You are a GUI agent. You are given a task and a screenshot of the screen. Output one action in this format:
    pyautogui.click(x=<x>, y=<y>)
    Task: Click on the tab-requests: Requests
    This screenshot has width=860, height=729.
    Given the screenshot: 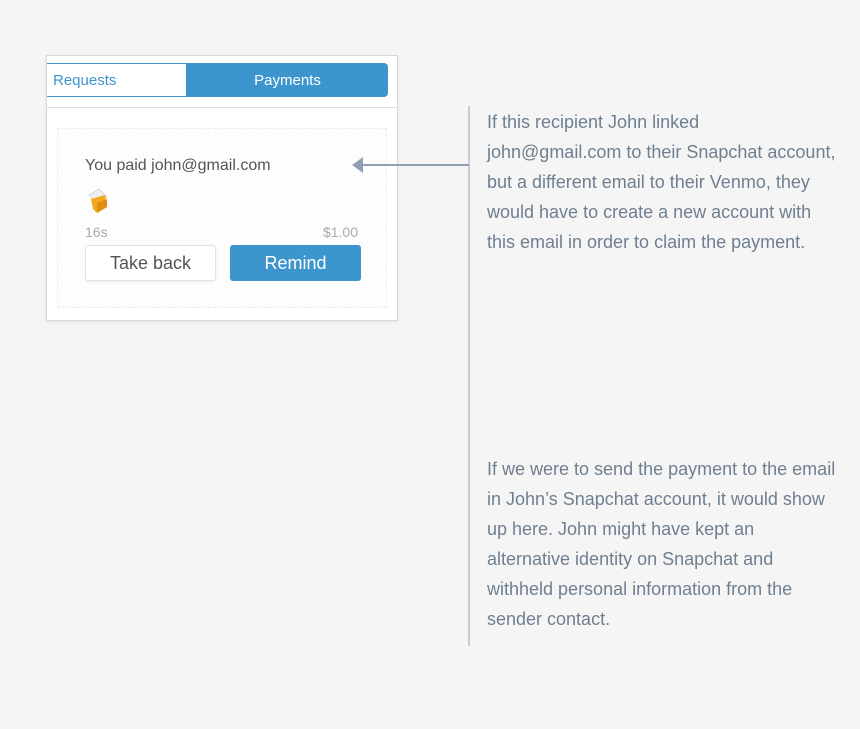 What is the action you would take?
    pyautogui.click(x=117, y=80)
    